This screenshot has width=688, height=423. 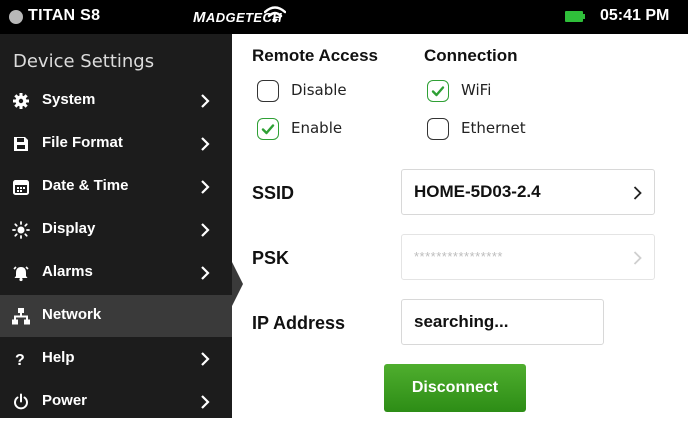 What do you see at coordinates (344, 17) in the screenshot?
I see `status-bar: TITAN S8 MADGETECH 05:41 PM` at bounding box center [344, 17].